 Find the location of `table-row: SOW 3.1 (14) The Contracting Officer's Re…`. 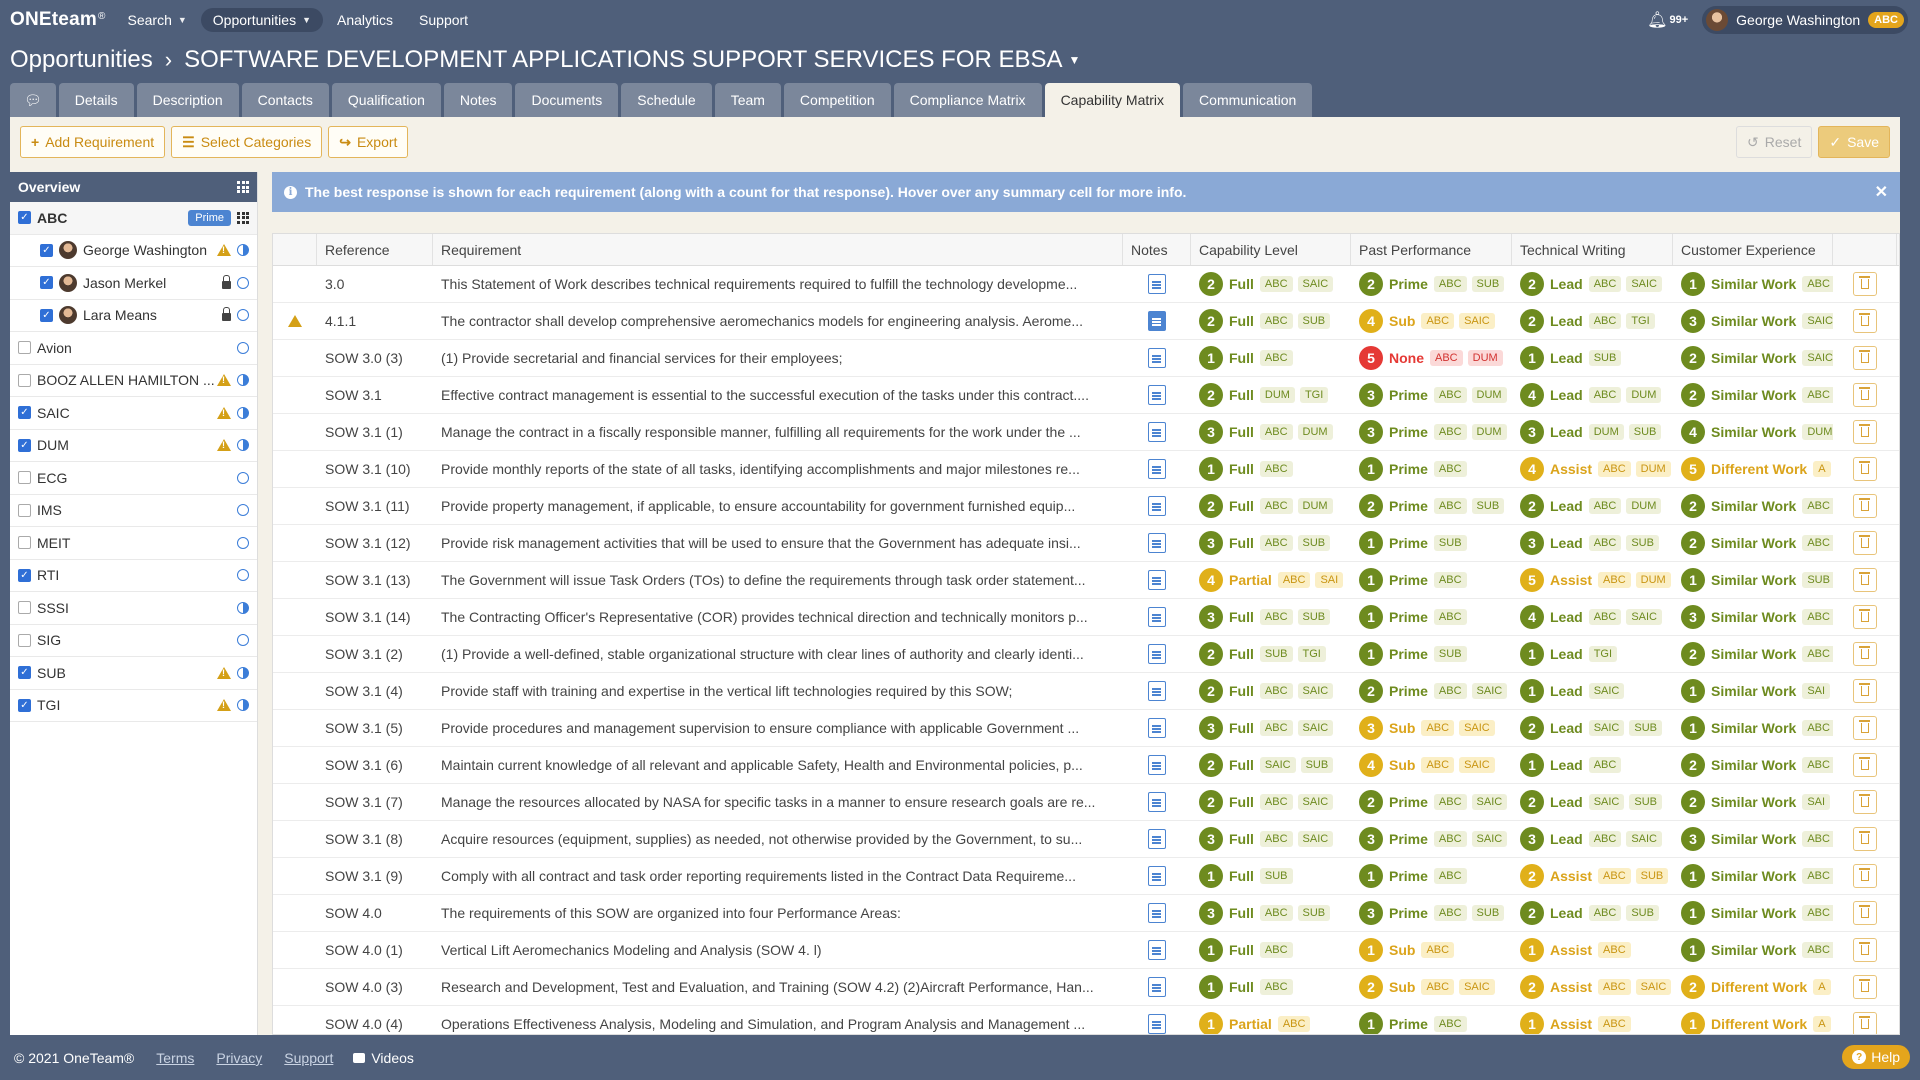

table-row: SOW 3.1 (14) The Contracting Officer's Re… is located at coordinates (1086, 617).